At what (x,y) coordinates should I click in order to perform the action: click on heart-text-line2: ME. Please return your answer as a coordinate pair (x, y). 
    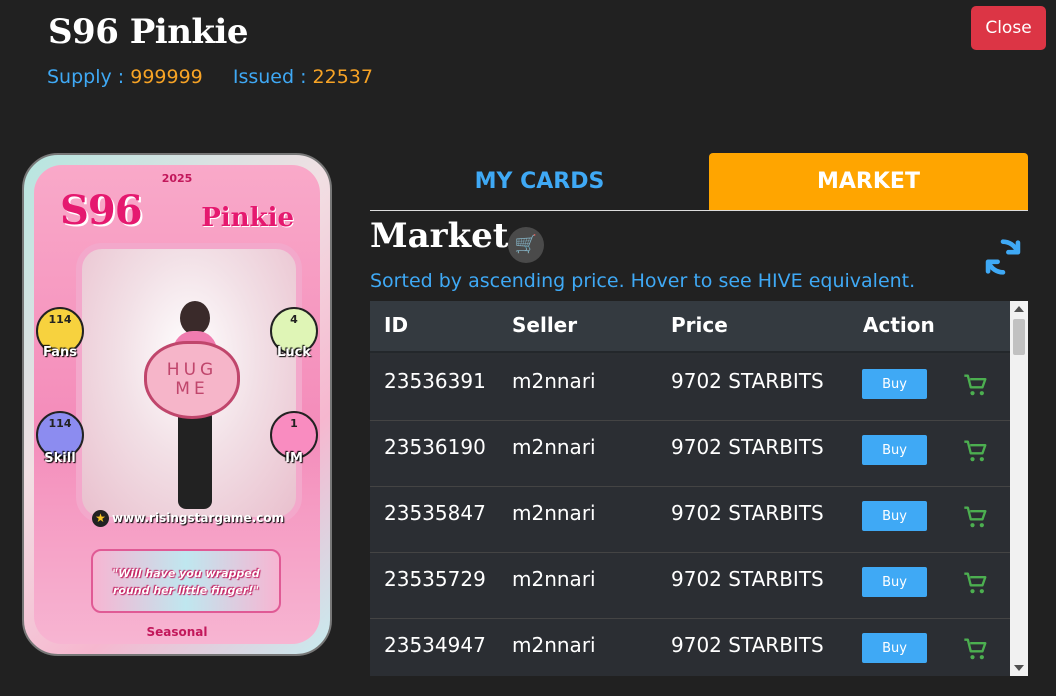
    Looking at the image, I should click on (192, 389).